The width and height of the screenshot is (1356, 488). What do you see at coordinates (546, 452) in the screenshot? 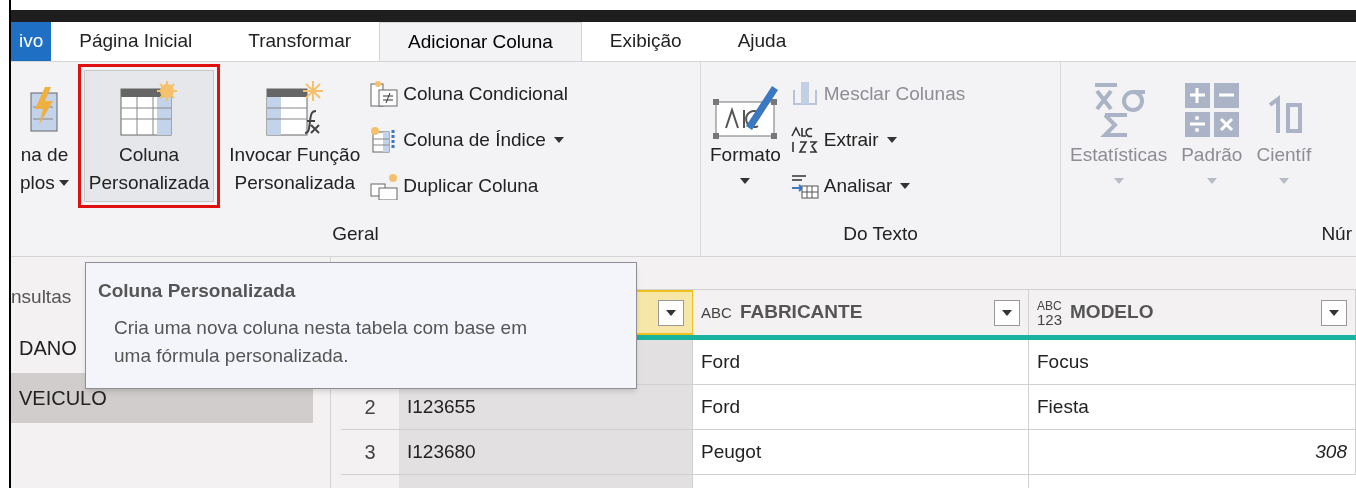
I see `table-cell: I123680` at bounding box center [546, 452].